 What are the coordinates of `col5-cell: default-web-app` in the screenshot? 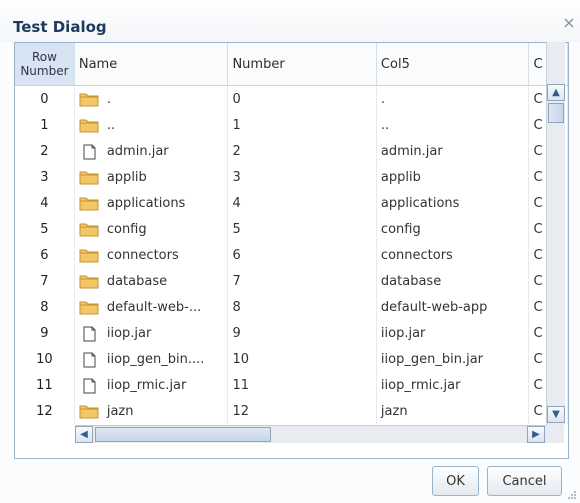 It's located at (453, 307).